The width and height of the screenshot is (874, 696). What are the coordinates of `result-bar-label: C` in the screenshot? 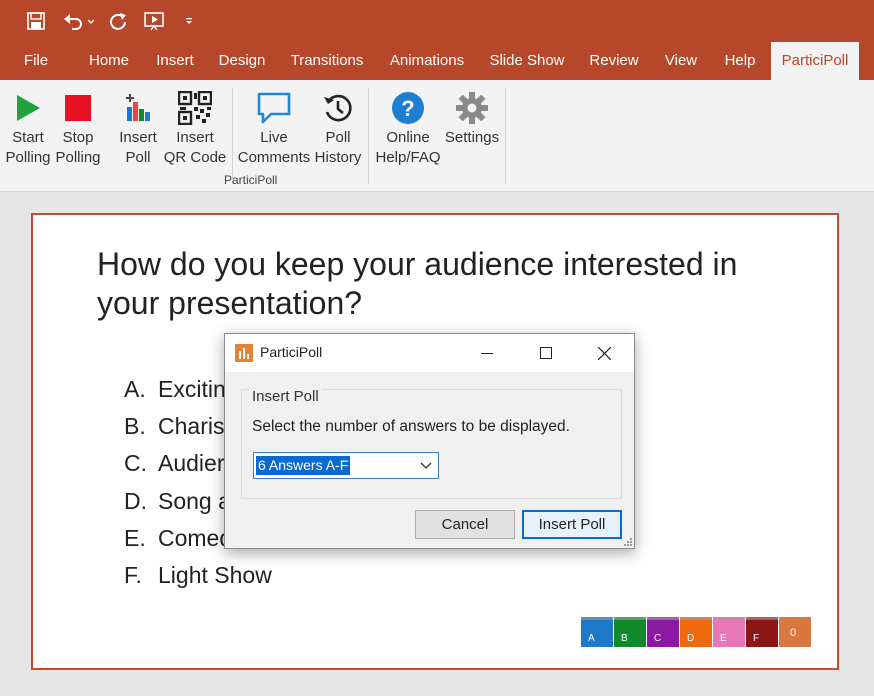 It's located at (658, 638).